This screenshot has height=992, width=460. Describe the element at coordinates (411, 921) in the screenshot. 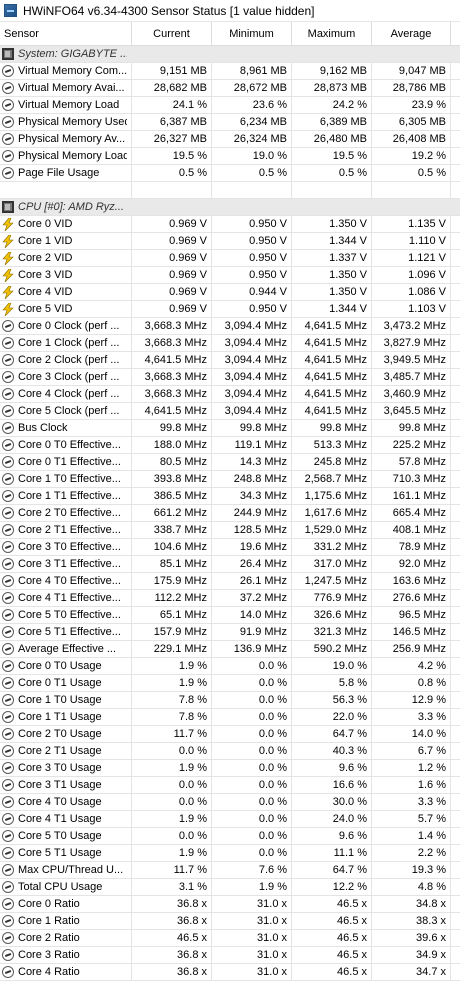

I see `average-value: 38.3 x` at that location.